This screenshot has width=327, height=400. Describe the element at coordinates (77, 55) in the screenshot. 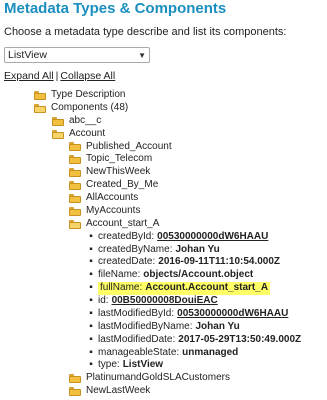

I see `metadata-type-select: ListView ▼` at that location.